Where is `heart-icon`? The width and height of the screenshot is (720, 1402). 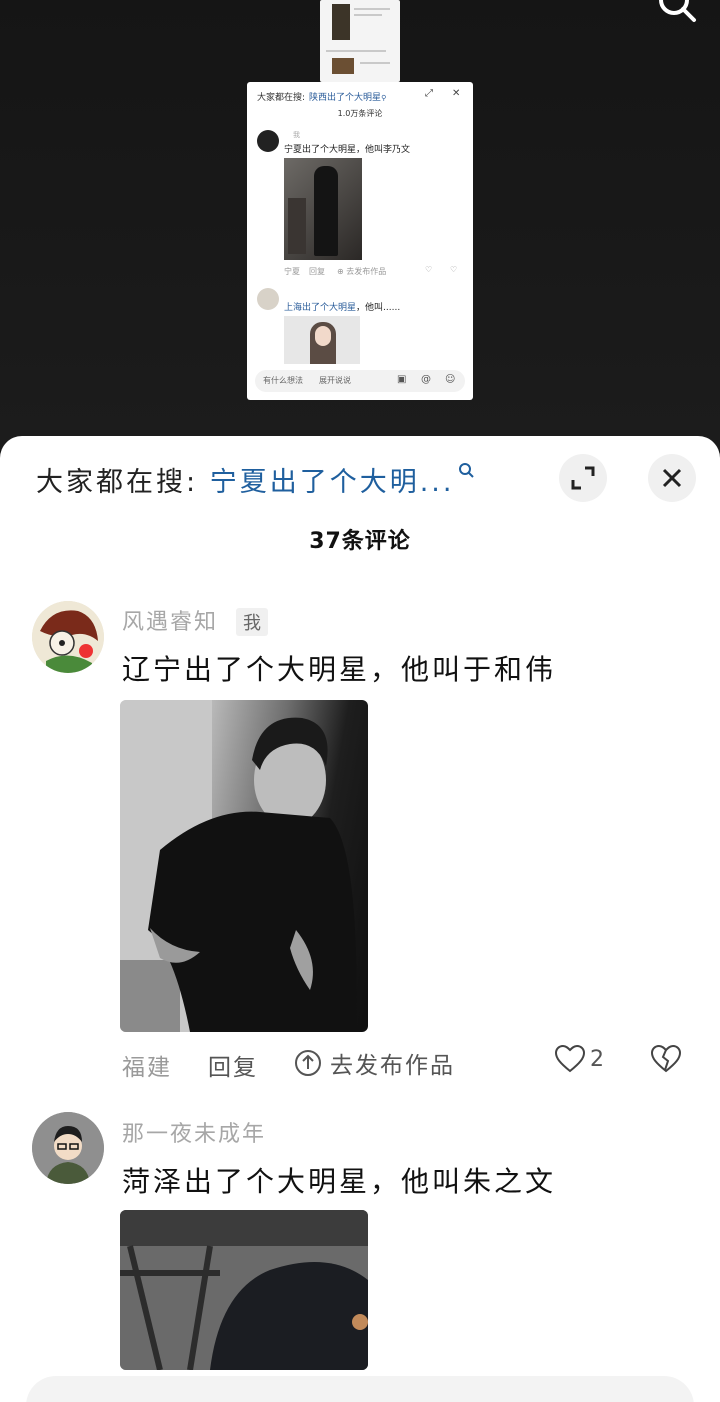 heart-icon is located at coordinates (570, 1058).